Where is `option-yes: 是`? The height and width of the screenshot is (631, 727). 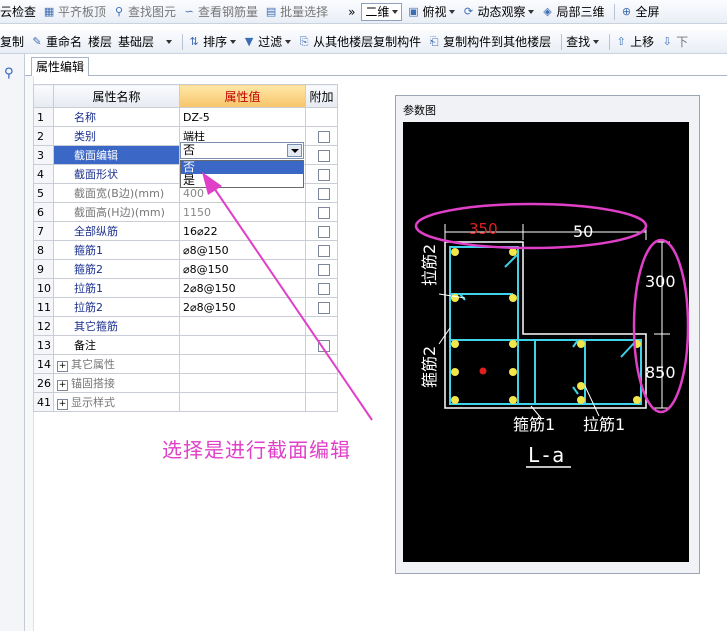 option-yes: 是 is located at coordinates (242, 180).